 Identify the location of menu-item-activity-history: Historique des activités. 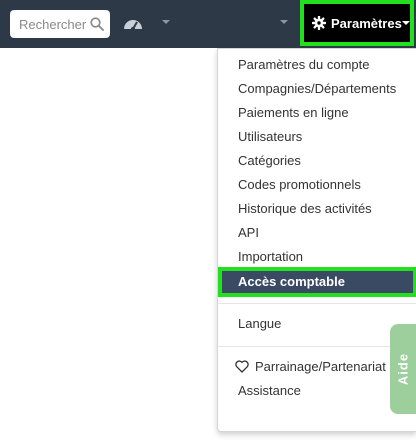
(305, 209).